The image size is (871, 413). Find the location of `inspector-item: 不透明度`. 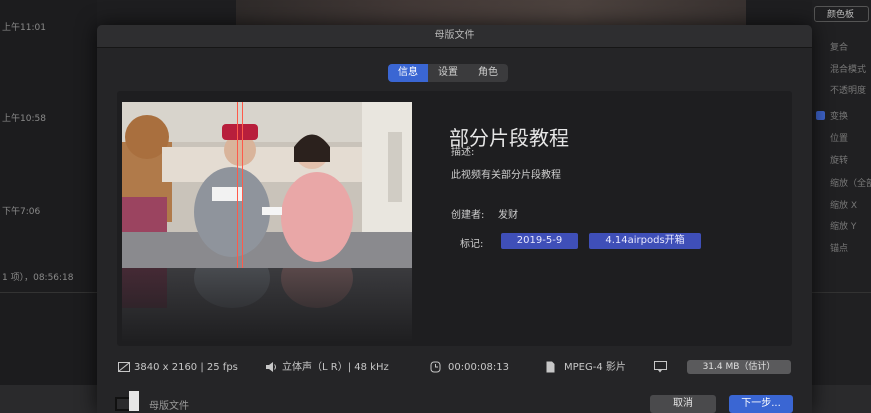

inspector-item: 不透明度 is located at coordinates (848, 89).